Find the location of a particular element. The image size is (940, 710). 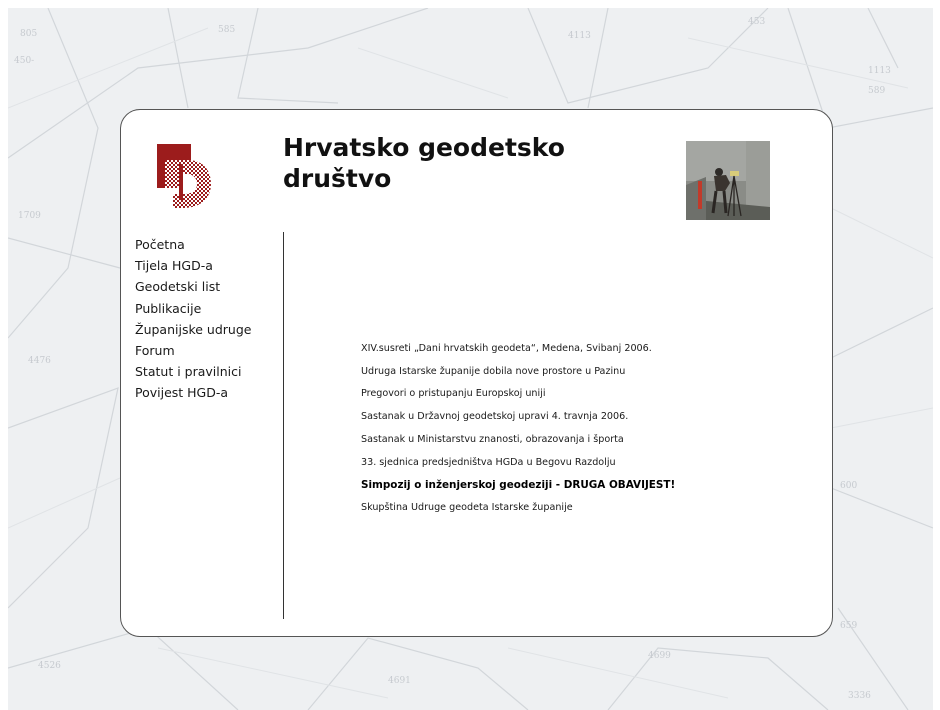

svg-text: 3336 is located at coordinates (859, 696).